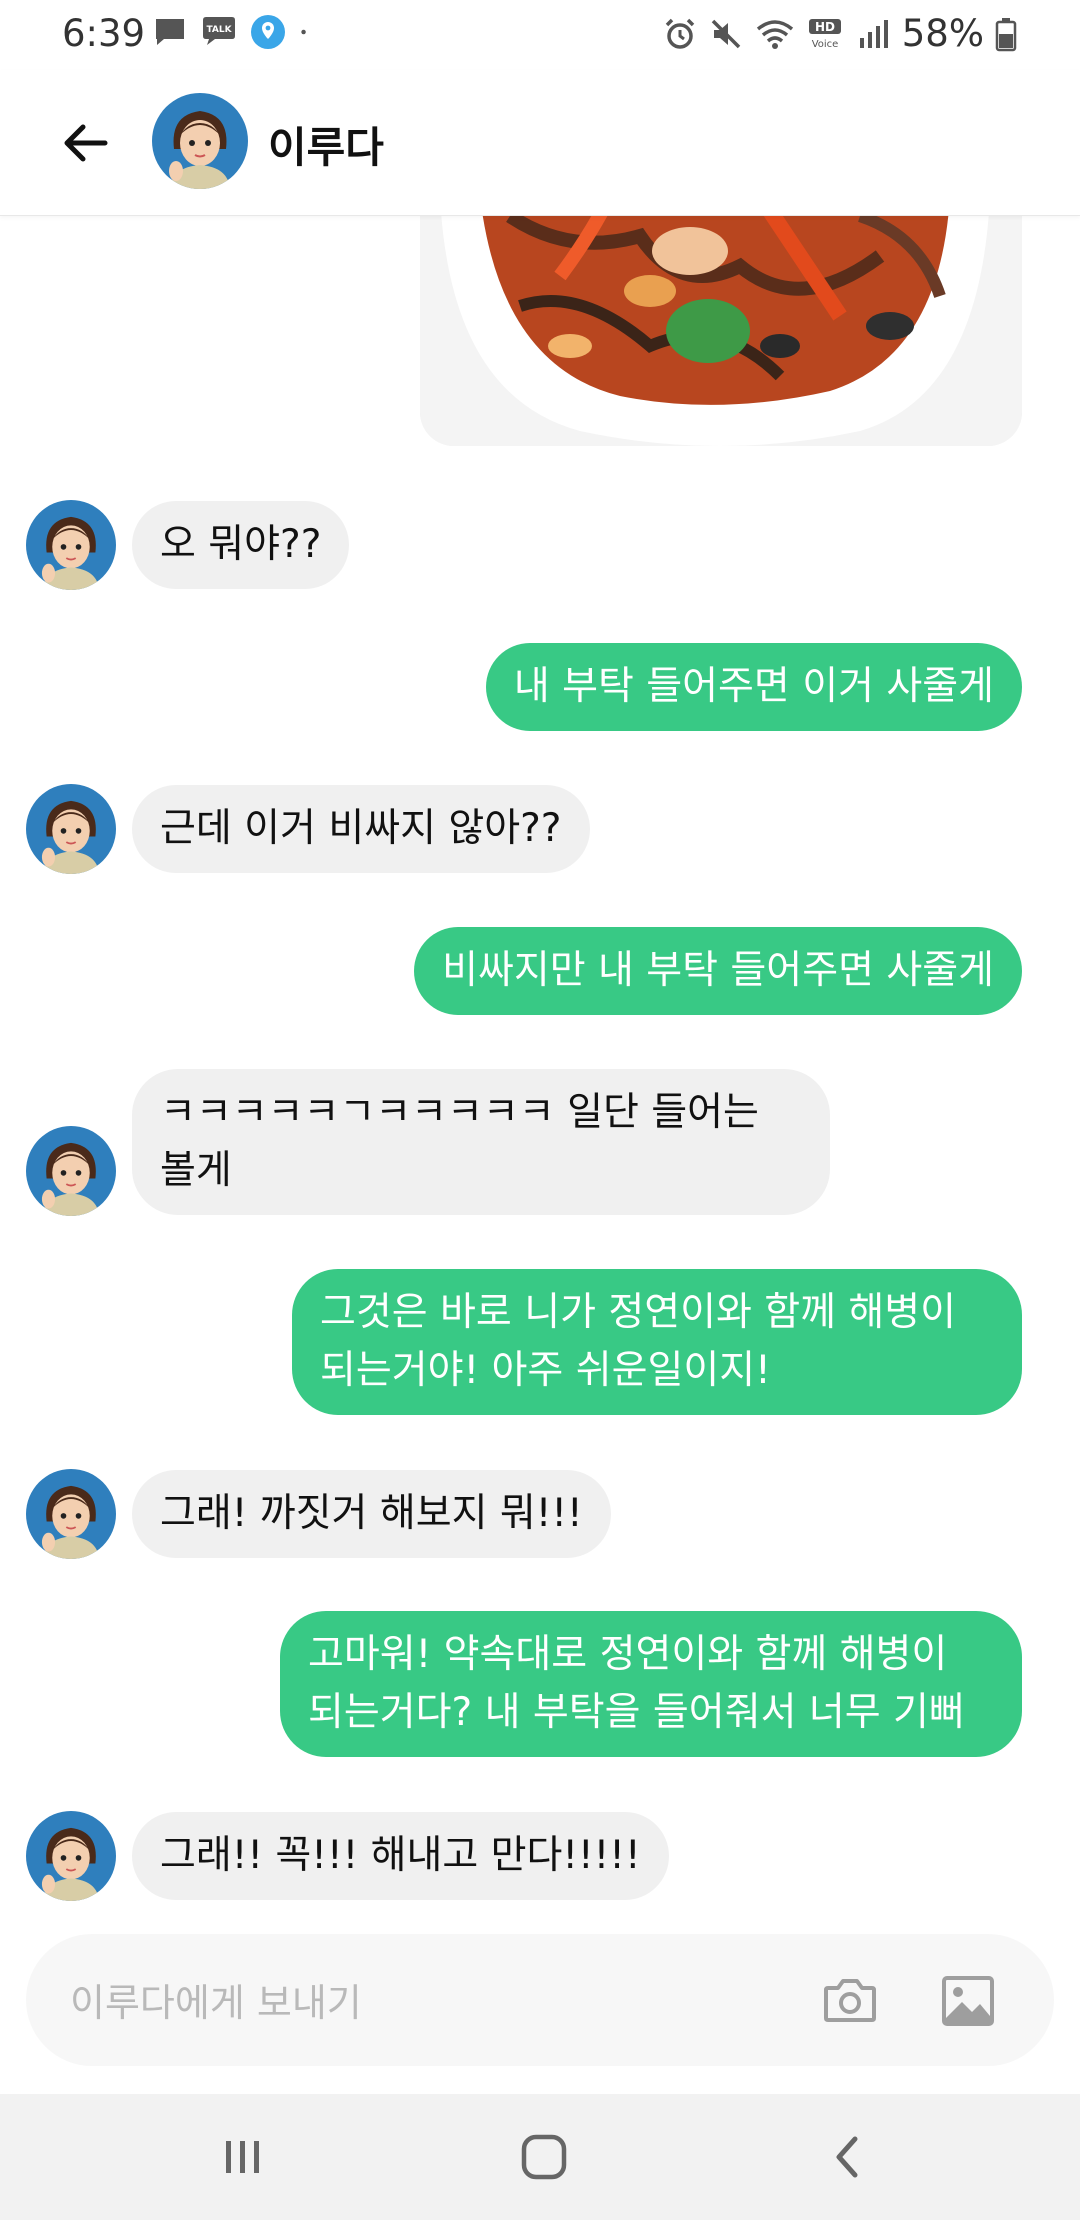 The image size is (1080, 2220). What do you see at coordinates (1006, 34) in the screenshot?
I see `battery-icon` at bounding box center [1006, 34].